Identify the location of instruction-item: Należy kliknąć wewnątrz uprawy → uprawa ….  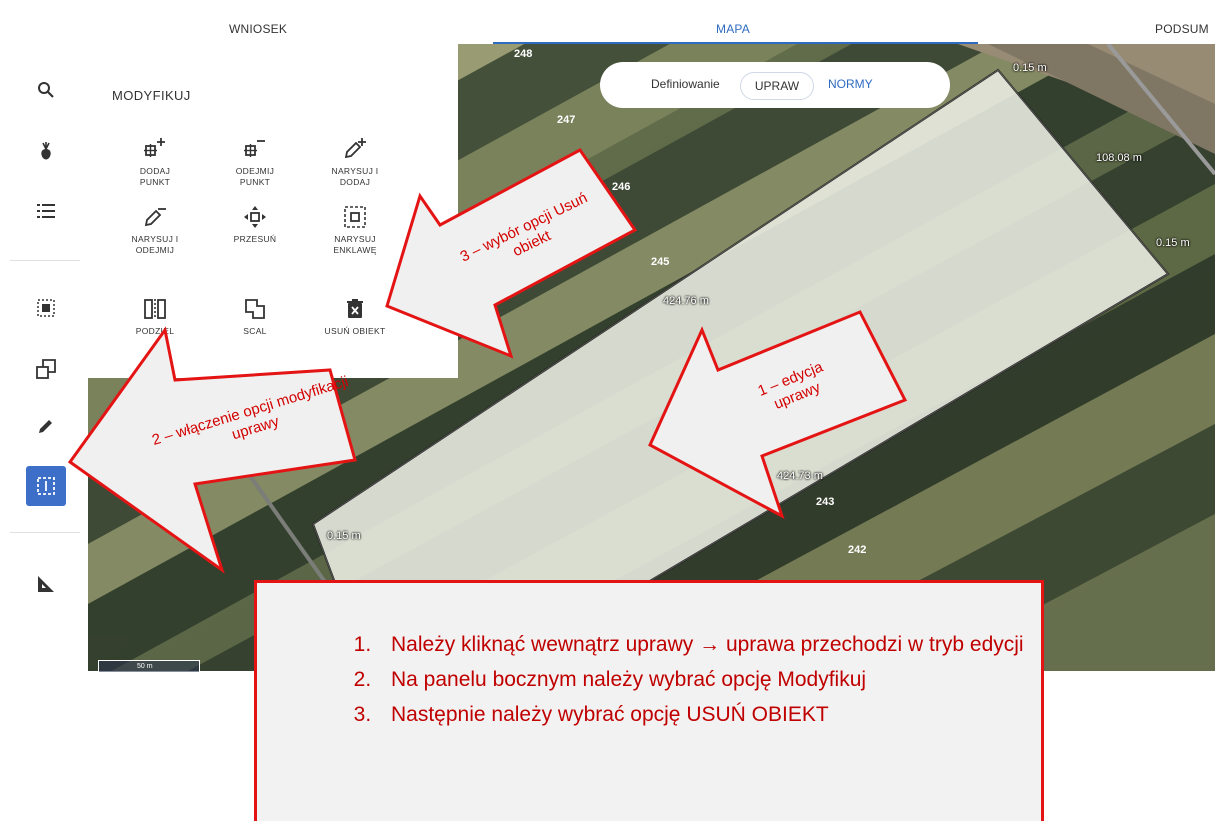
(717, 644).